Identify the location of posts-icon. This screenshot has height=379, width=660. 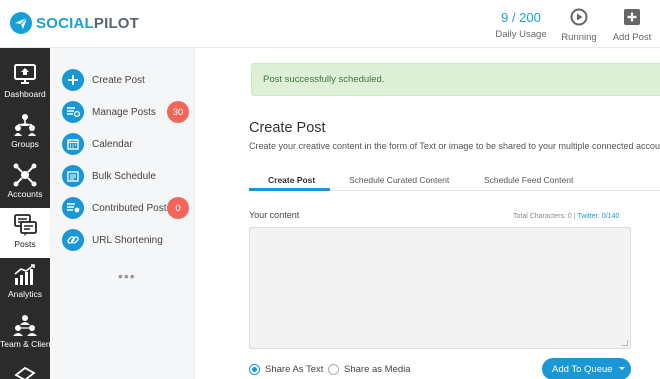
(25, 225).